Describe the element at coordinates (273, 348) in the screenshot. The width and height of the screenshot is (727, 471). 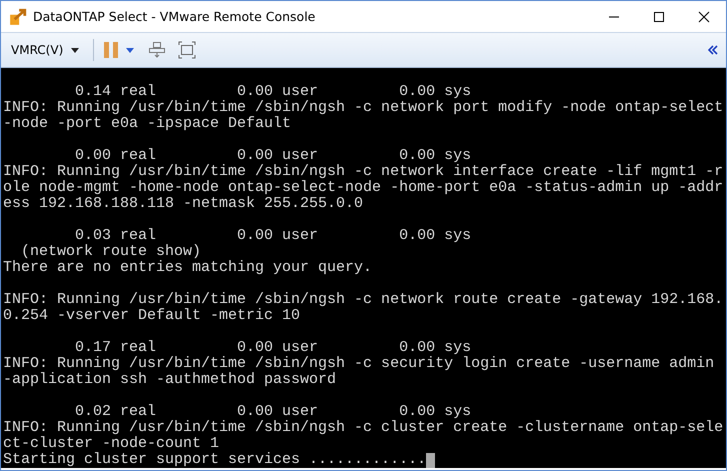
I see `console-line: 0.17 real 0.00 user 0.00 sys` at that location.